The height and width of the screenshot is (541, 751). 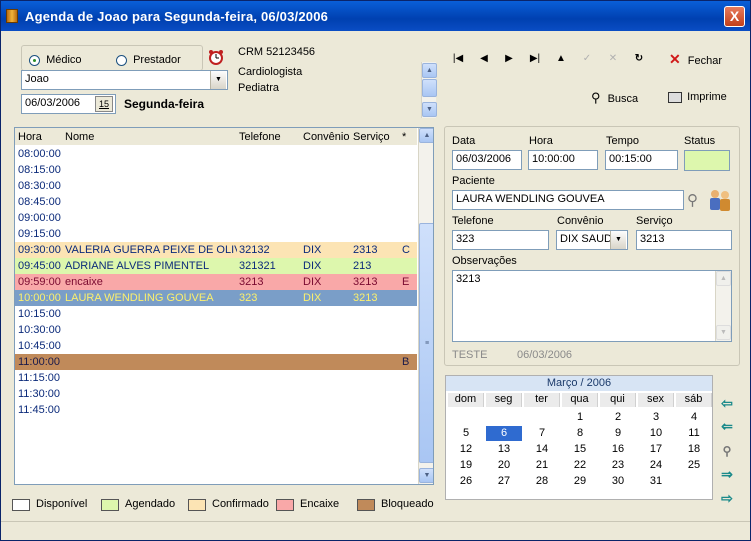 I want to click on table-row: 10:45:00, so click(x=216, y=346).